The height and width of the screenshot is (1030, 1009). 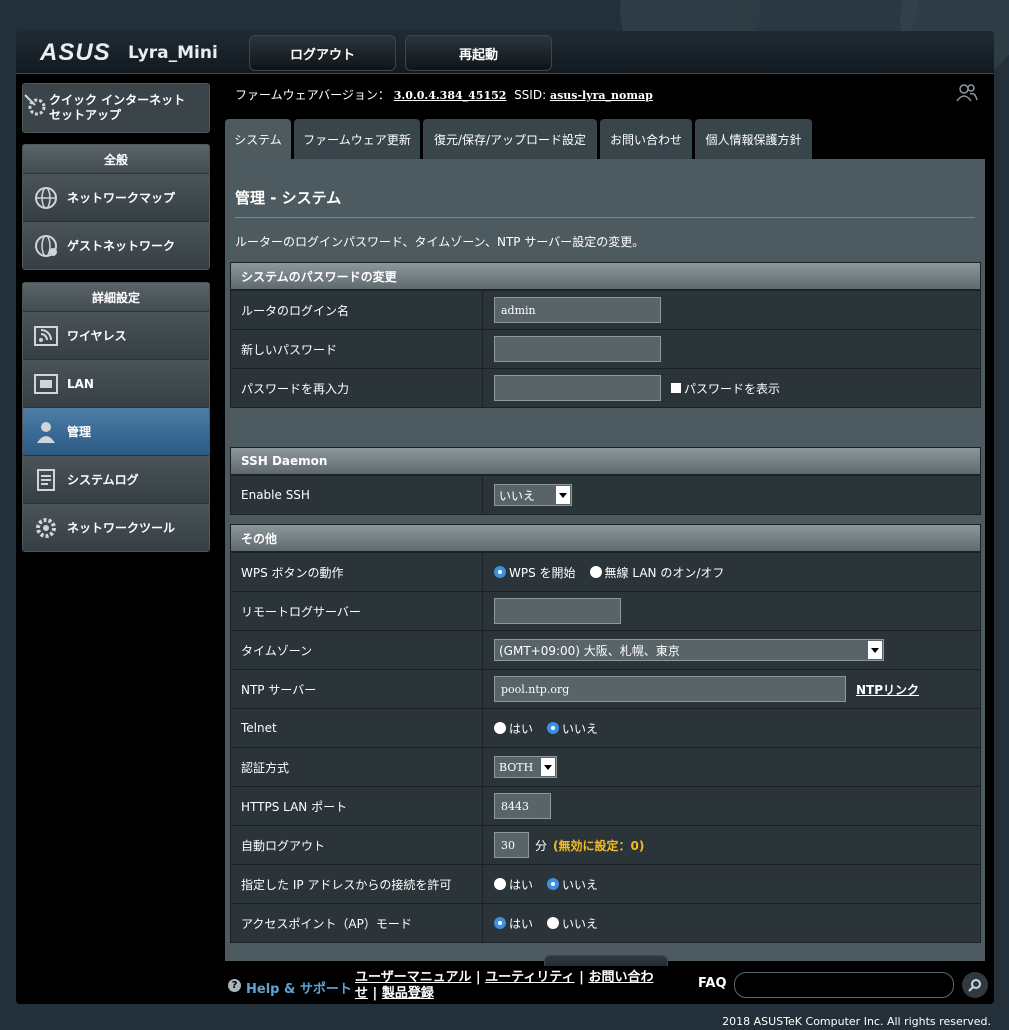 I want to click on quick-setup-label: クイック インターネット セットアップ, so click(x=117, y=107).